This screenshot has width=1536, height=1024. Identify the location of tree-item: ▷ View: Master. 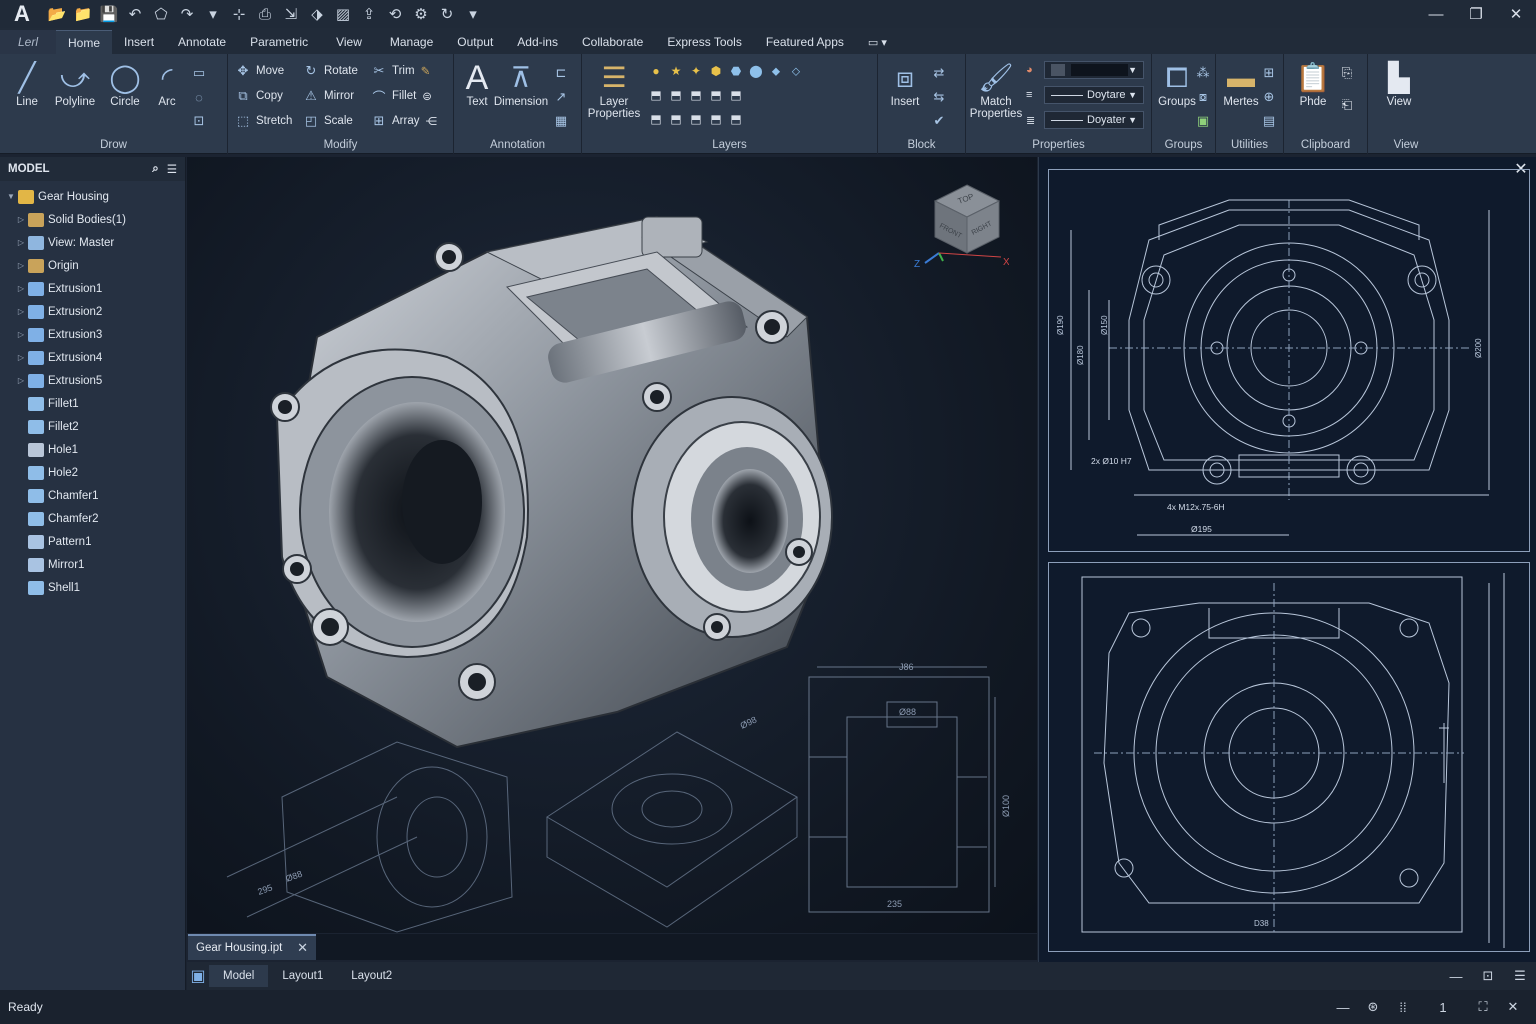
(92, 242).